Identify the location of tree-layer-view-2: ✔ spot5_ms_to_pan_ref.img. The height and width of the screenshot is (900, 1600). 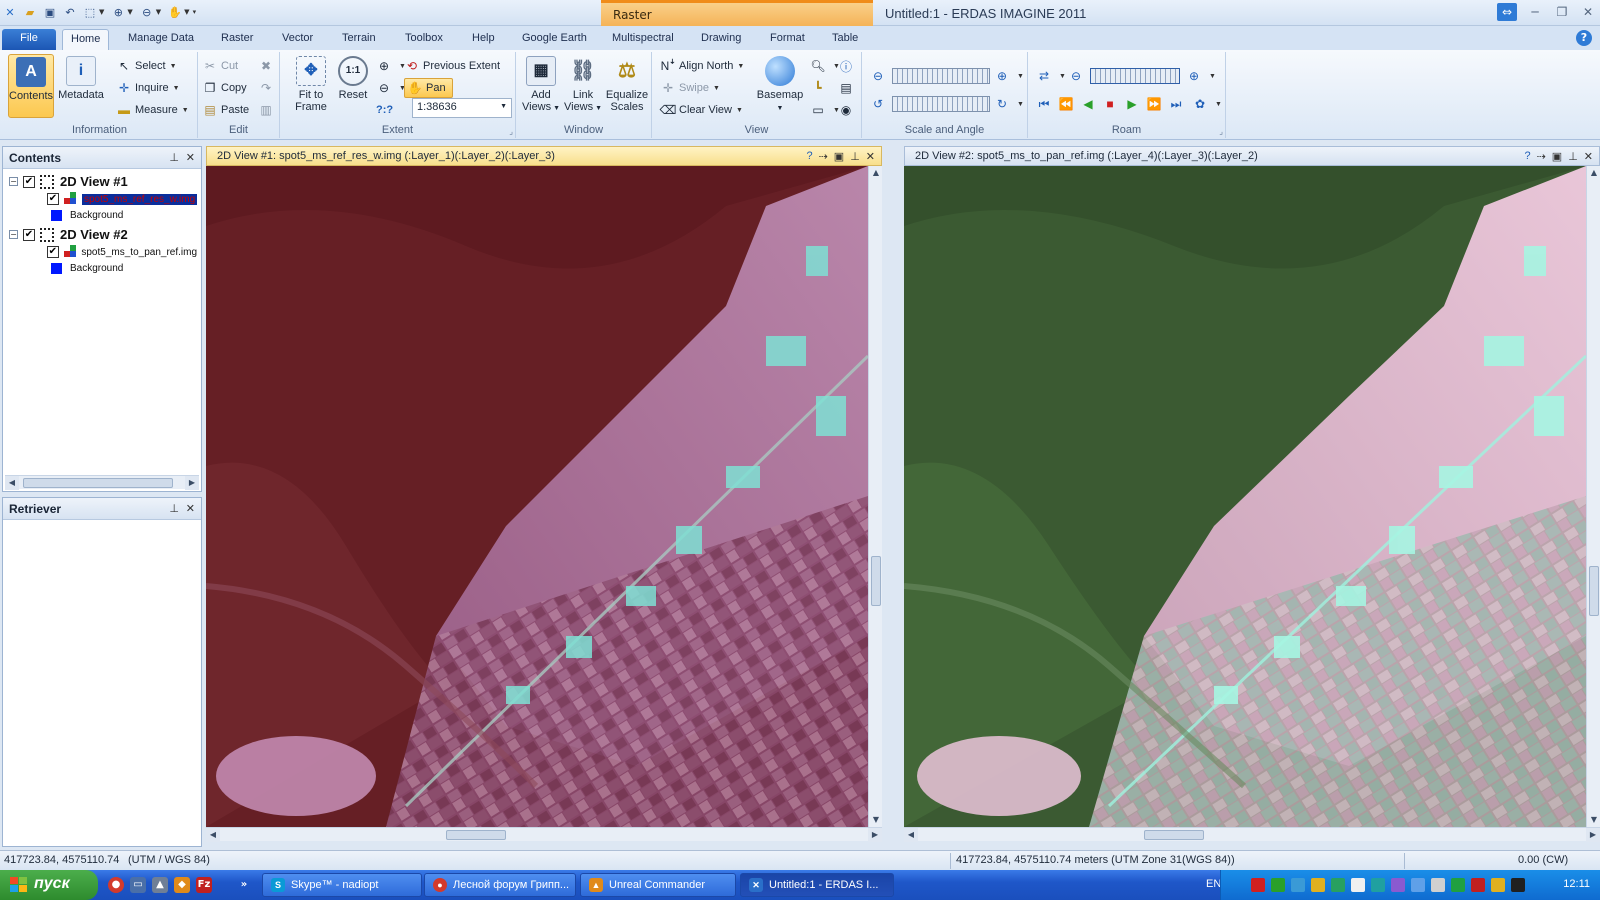
(122, 252).